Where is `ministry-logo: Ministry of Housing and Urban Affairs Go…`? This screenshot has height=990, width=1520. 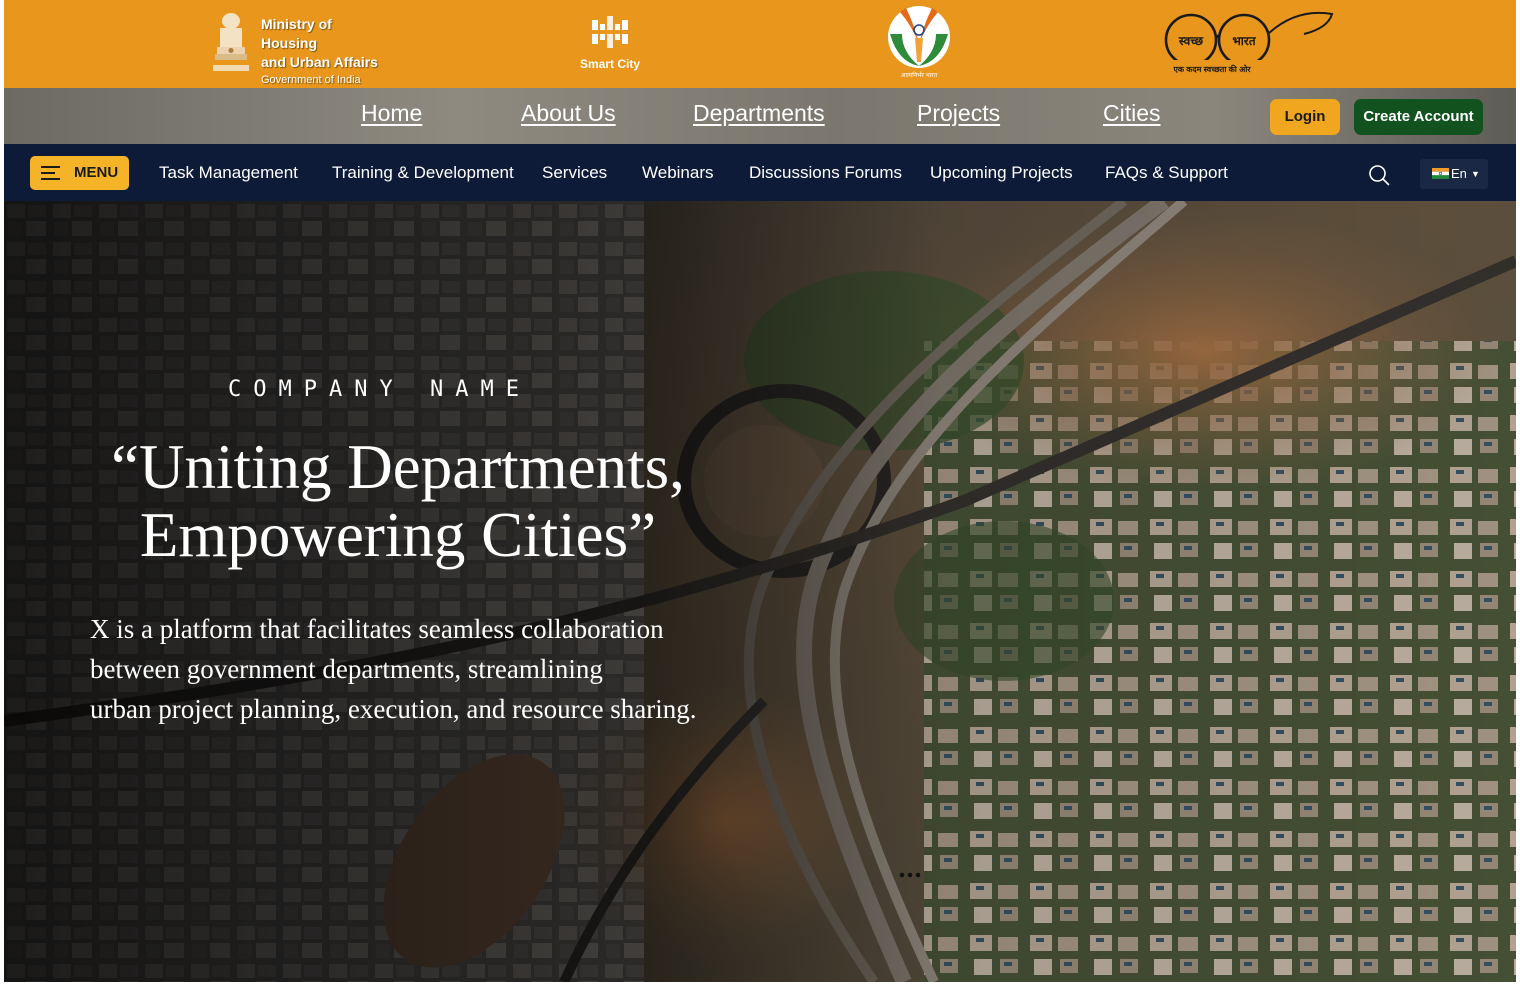 ministry-logo: Ministry of Housing and Urban Affairs Go… is located at coordinates (301, 44).